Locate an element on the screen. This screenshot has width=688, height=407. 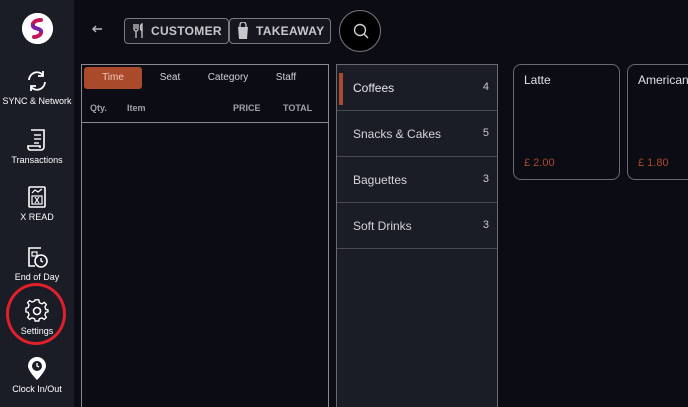
receipt-icon is located at coordinates (36, 140).